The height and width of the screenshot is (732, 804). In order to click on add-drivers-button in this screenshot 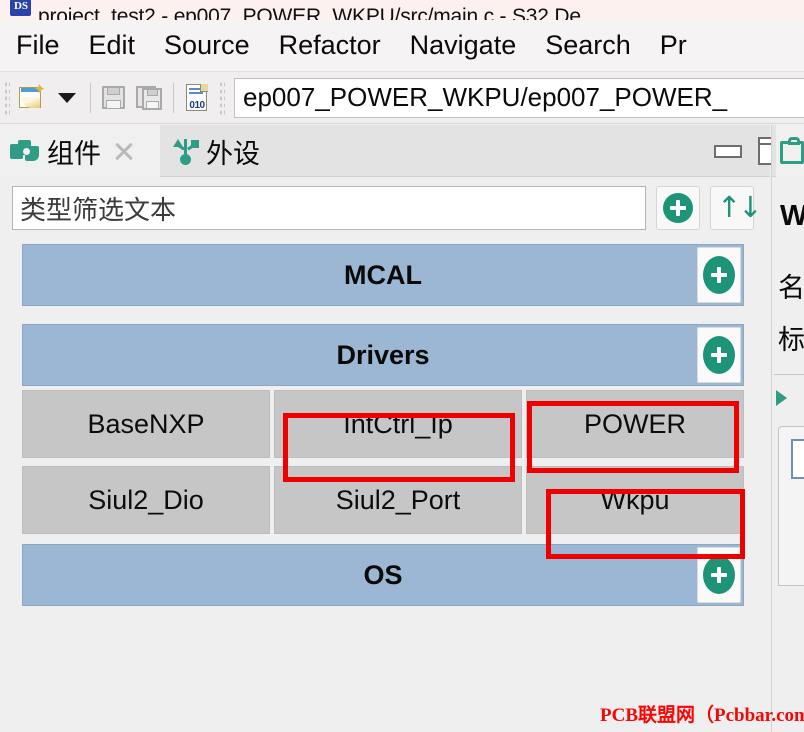, I will do `click(719, 355)`.